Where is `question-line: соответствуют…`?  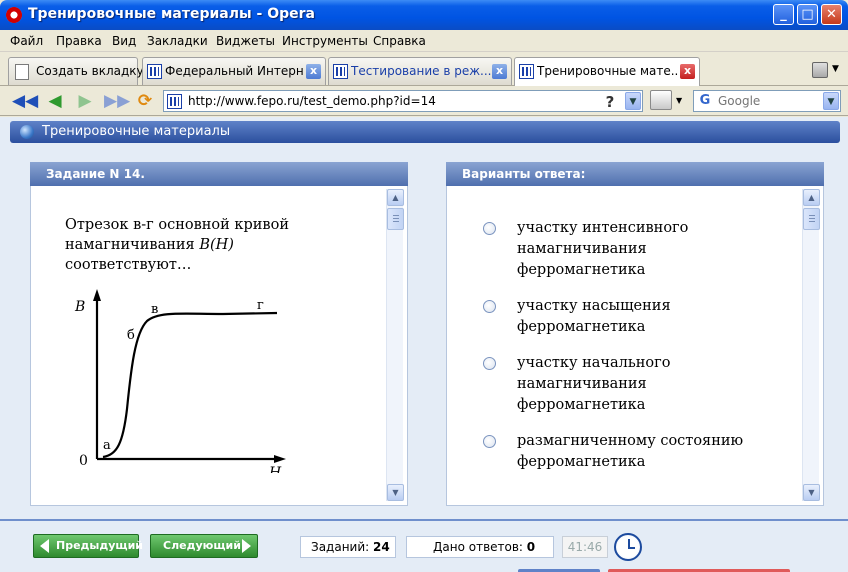 question-line: соответствуют… is located at coordinates (128, 265).